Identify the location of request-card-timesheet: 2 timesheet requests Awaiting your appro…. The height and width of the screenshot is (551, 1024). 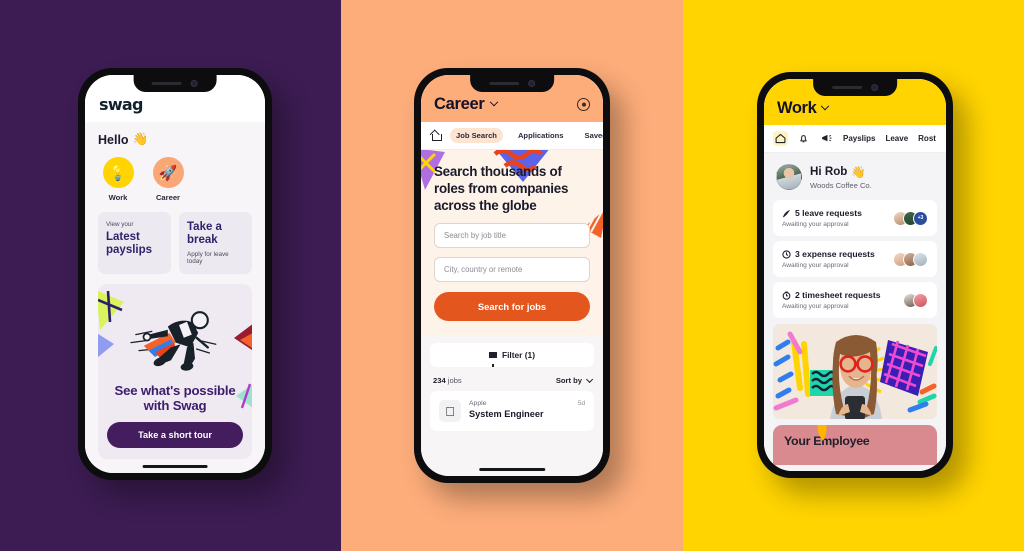
(855, 300).